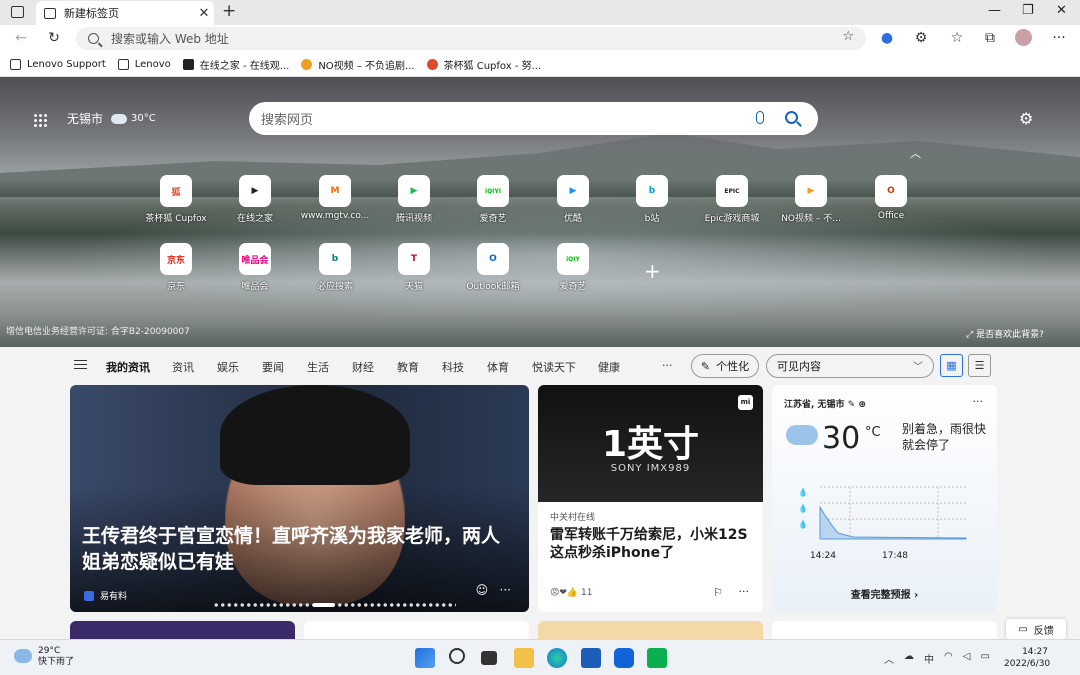  I want to click on add-favorite-icon: ☆, so click(848, 36).